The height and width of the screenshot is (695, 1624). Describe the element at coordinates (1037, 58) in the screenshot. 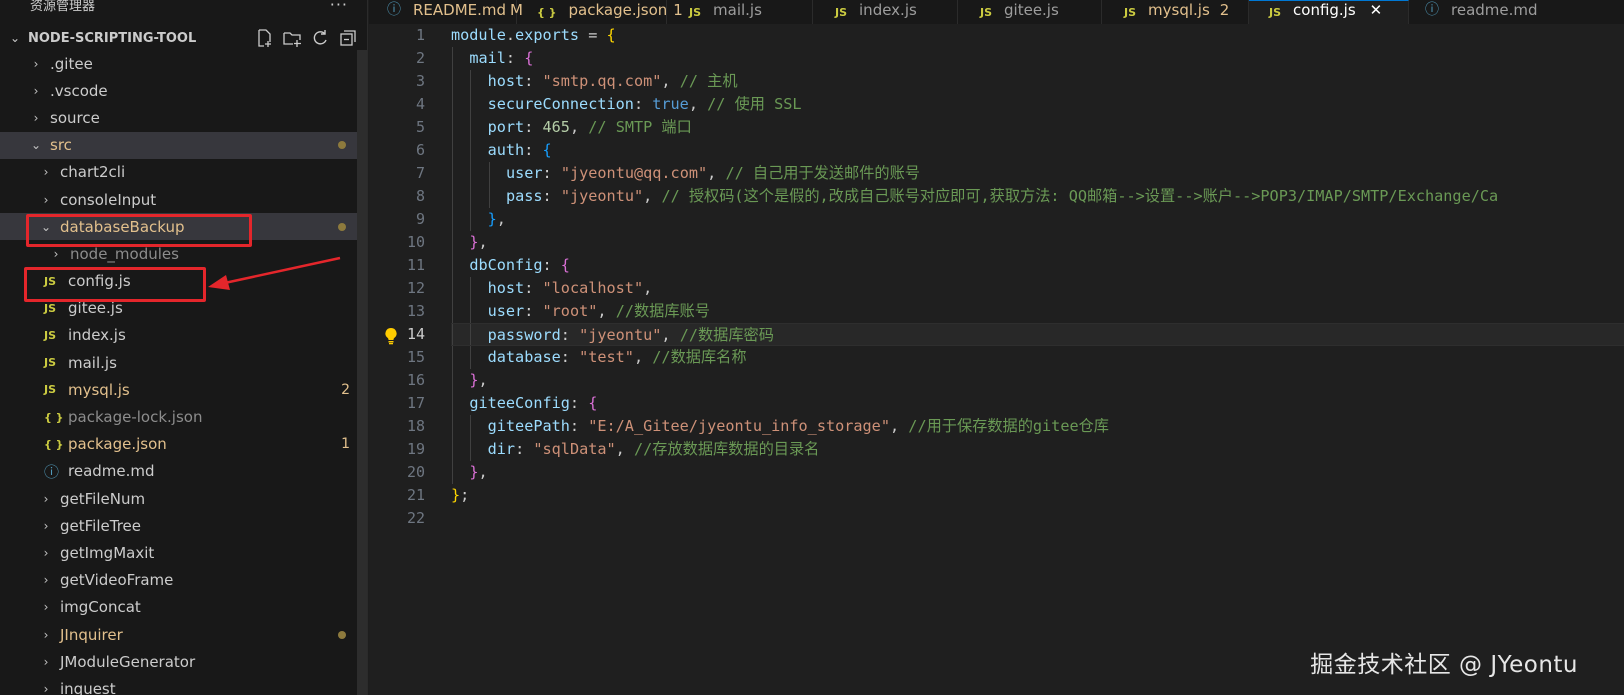

I see `code-line: mail: {` at that location.